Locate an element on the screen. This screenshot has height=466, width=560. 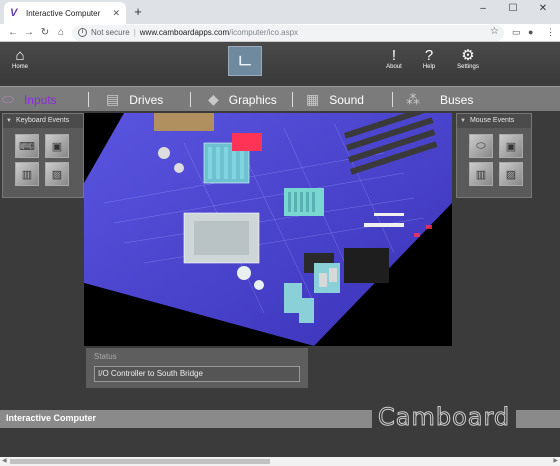
panel-title: Keyboard Events is located at coordinates (42, 120).